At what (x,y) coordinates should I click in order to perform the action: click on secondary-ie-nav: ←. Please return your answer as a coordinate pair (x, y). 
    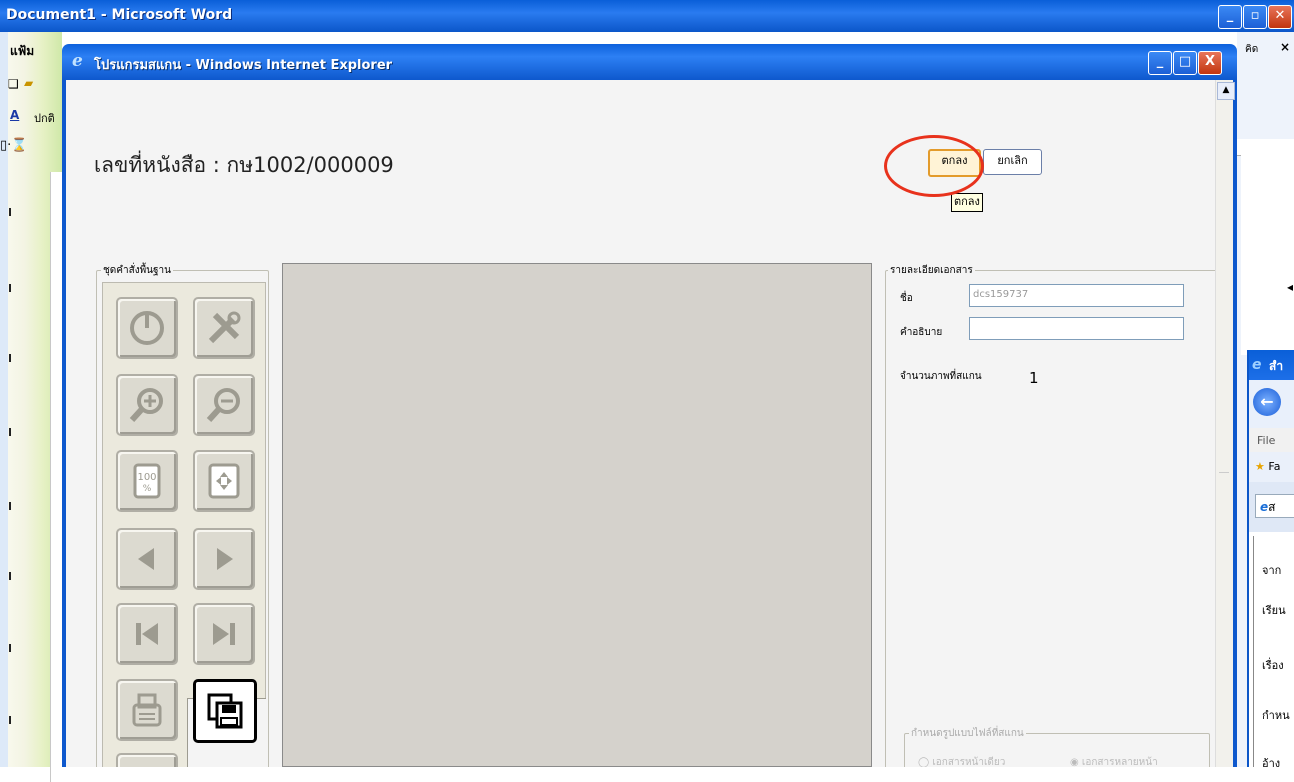
    Looking at the image, I should click on (1271, 404).